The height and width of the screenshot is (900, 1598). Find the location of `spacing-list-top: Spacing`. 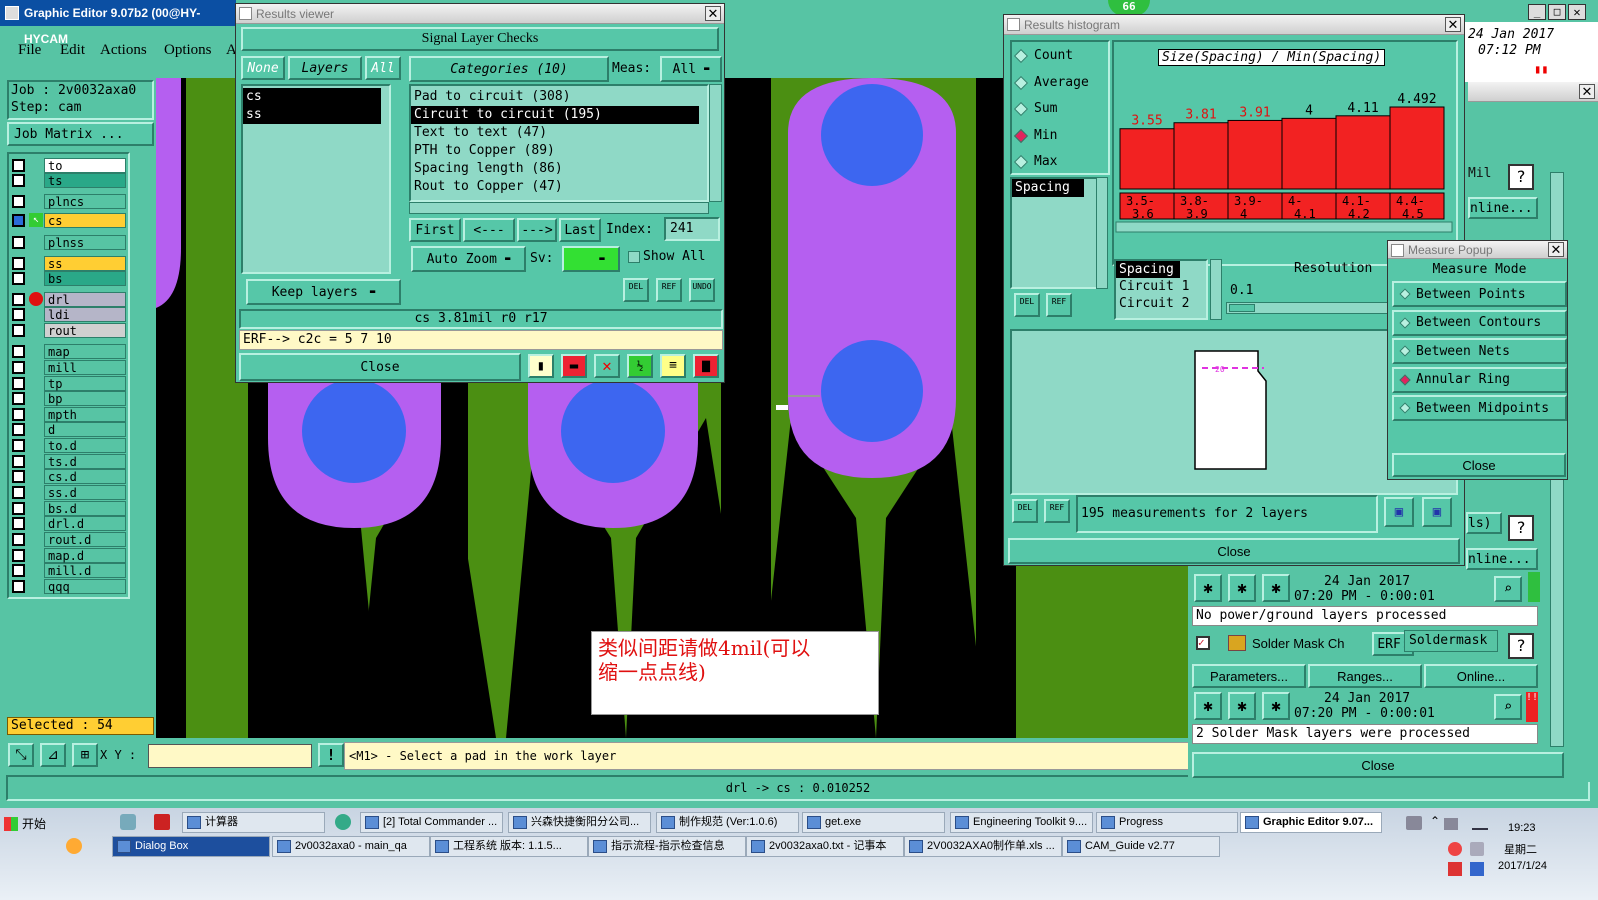

spacing-list-top: Spacing is located at coordinates (1055, 233).